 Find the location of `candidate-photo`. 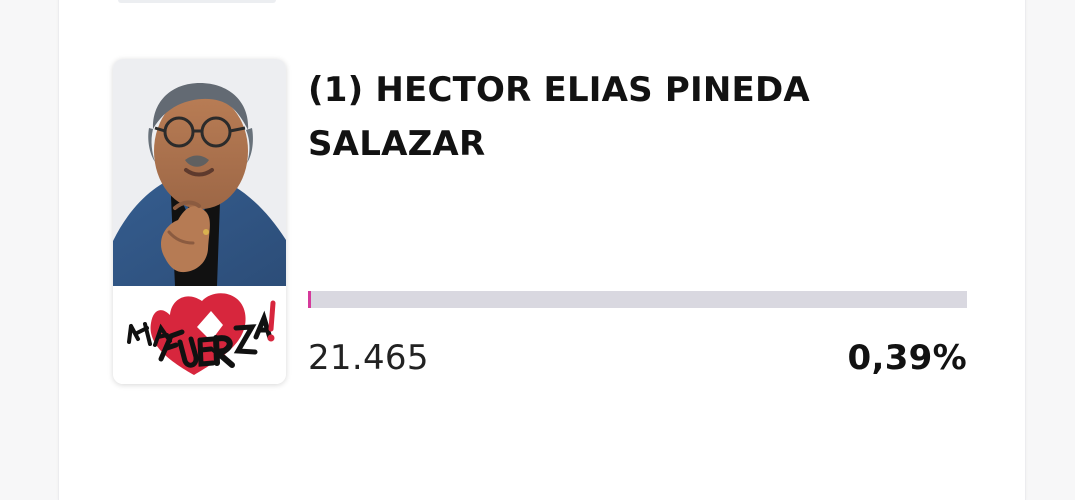

candidate-photo is located at coordinates (199, 172).